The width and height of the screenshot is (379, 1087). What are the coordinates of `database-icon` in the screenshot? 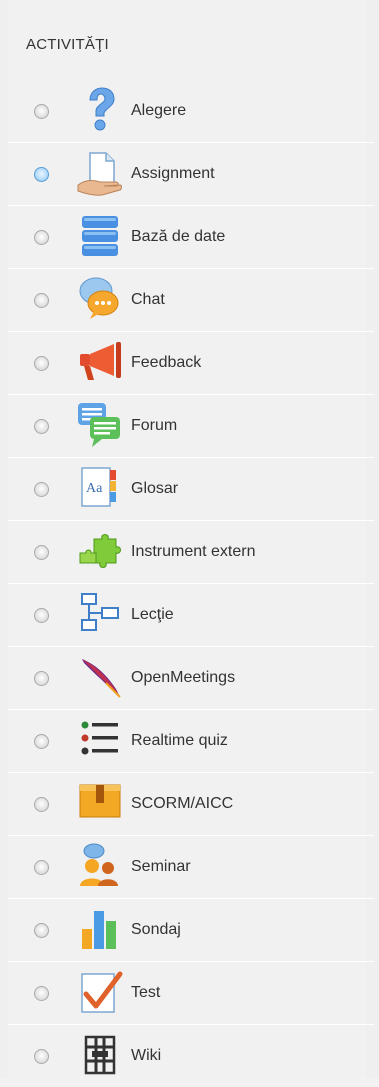 It's located at (100, 236).